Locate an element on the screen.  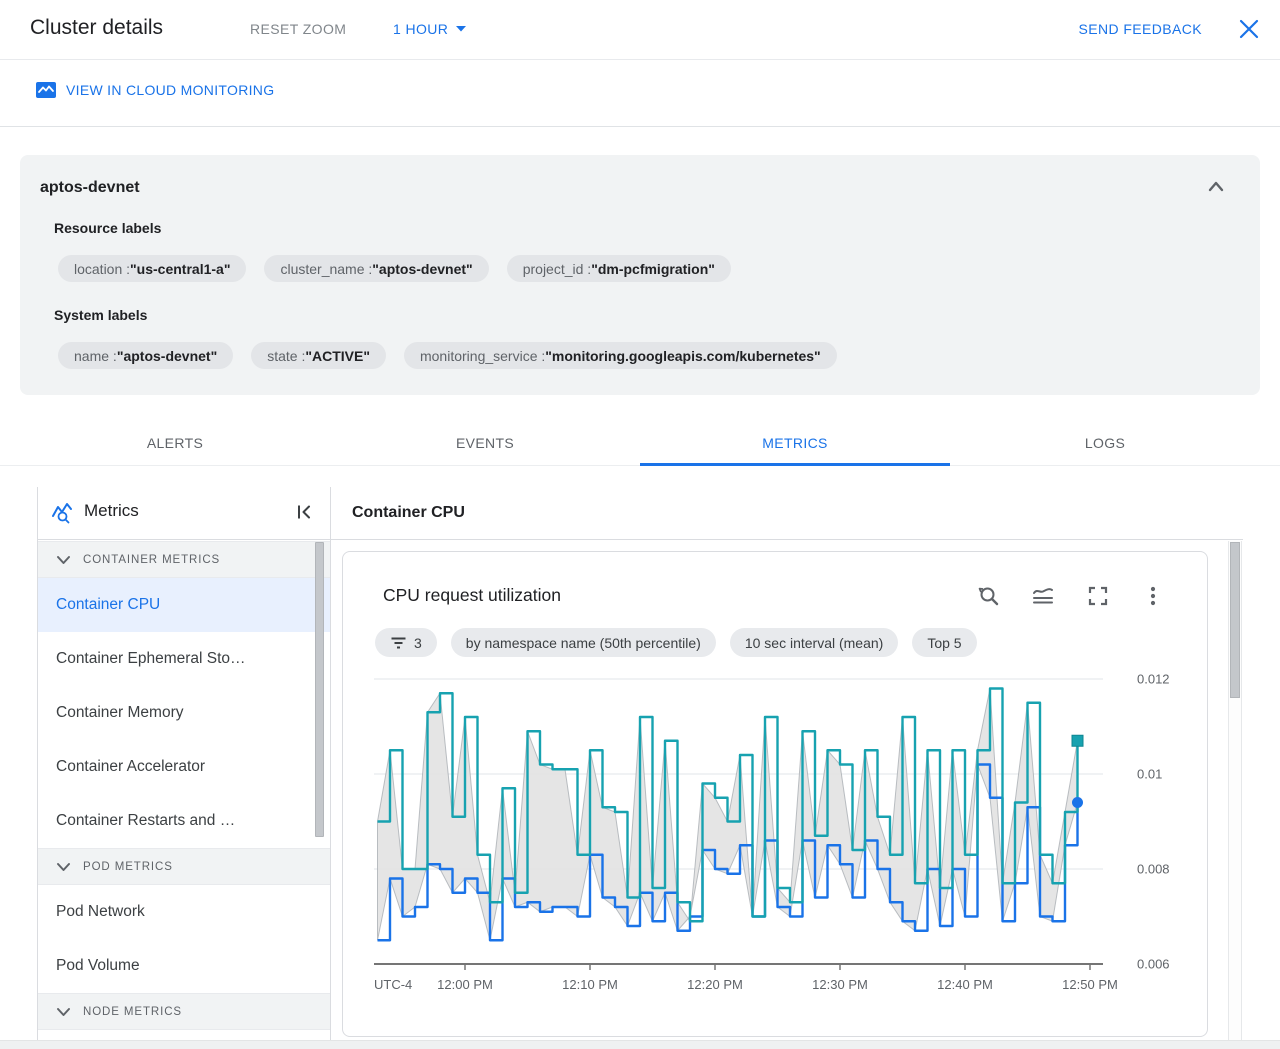
label-value: "monitoring.googleapis.com/kubernetes" is located at coordinates (683, 355).